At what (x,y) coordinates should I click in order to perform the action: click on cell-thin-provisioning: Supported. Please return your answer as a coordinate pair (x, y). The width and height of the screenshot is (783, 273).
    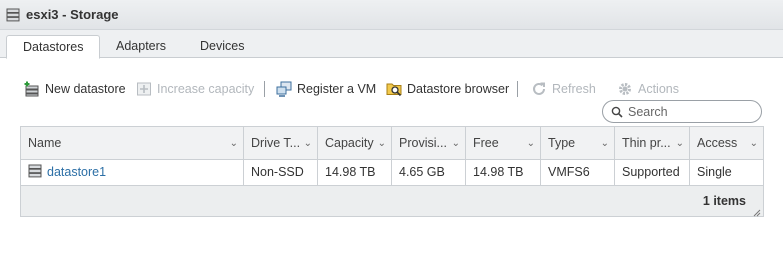
    Looking at the image, I should click on (652, 172).